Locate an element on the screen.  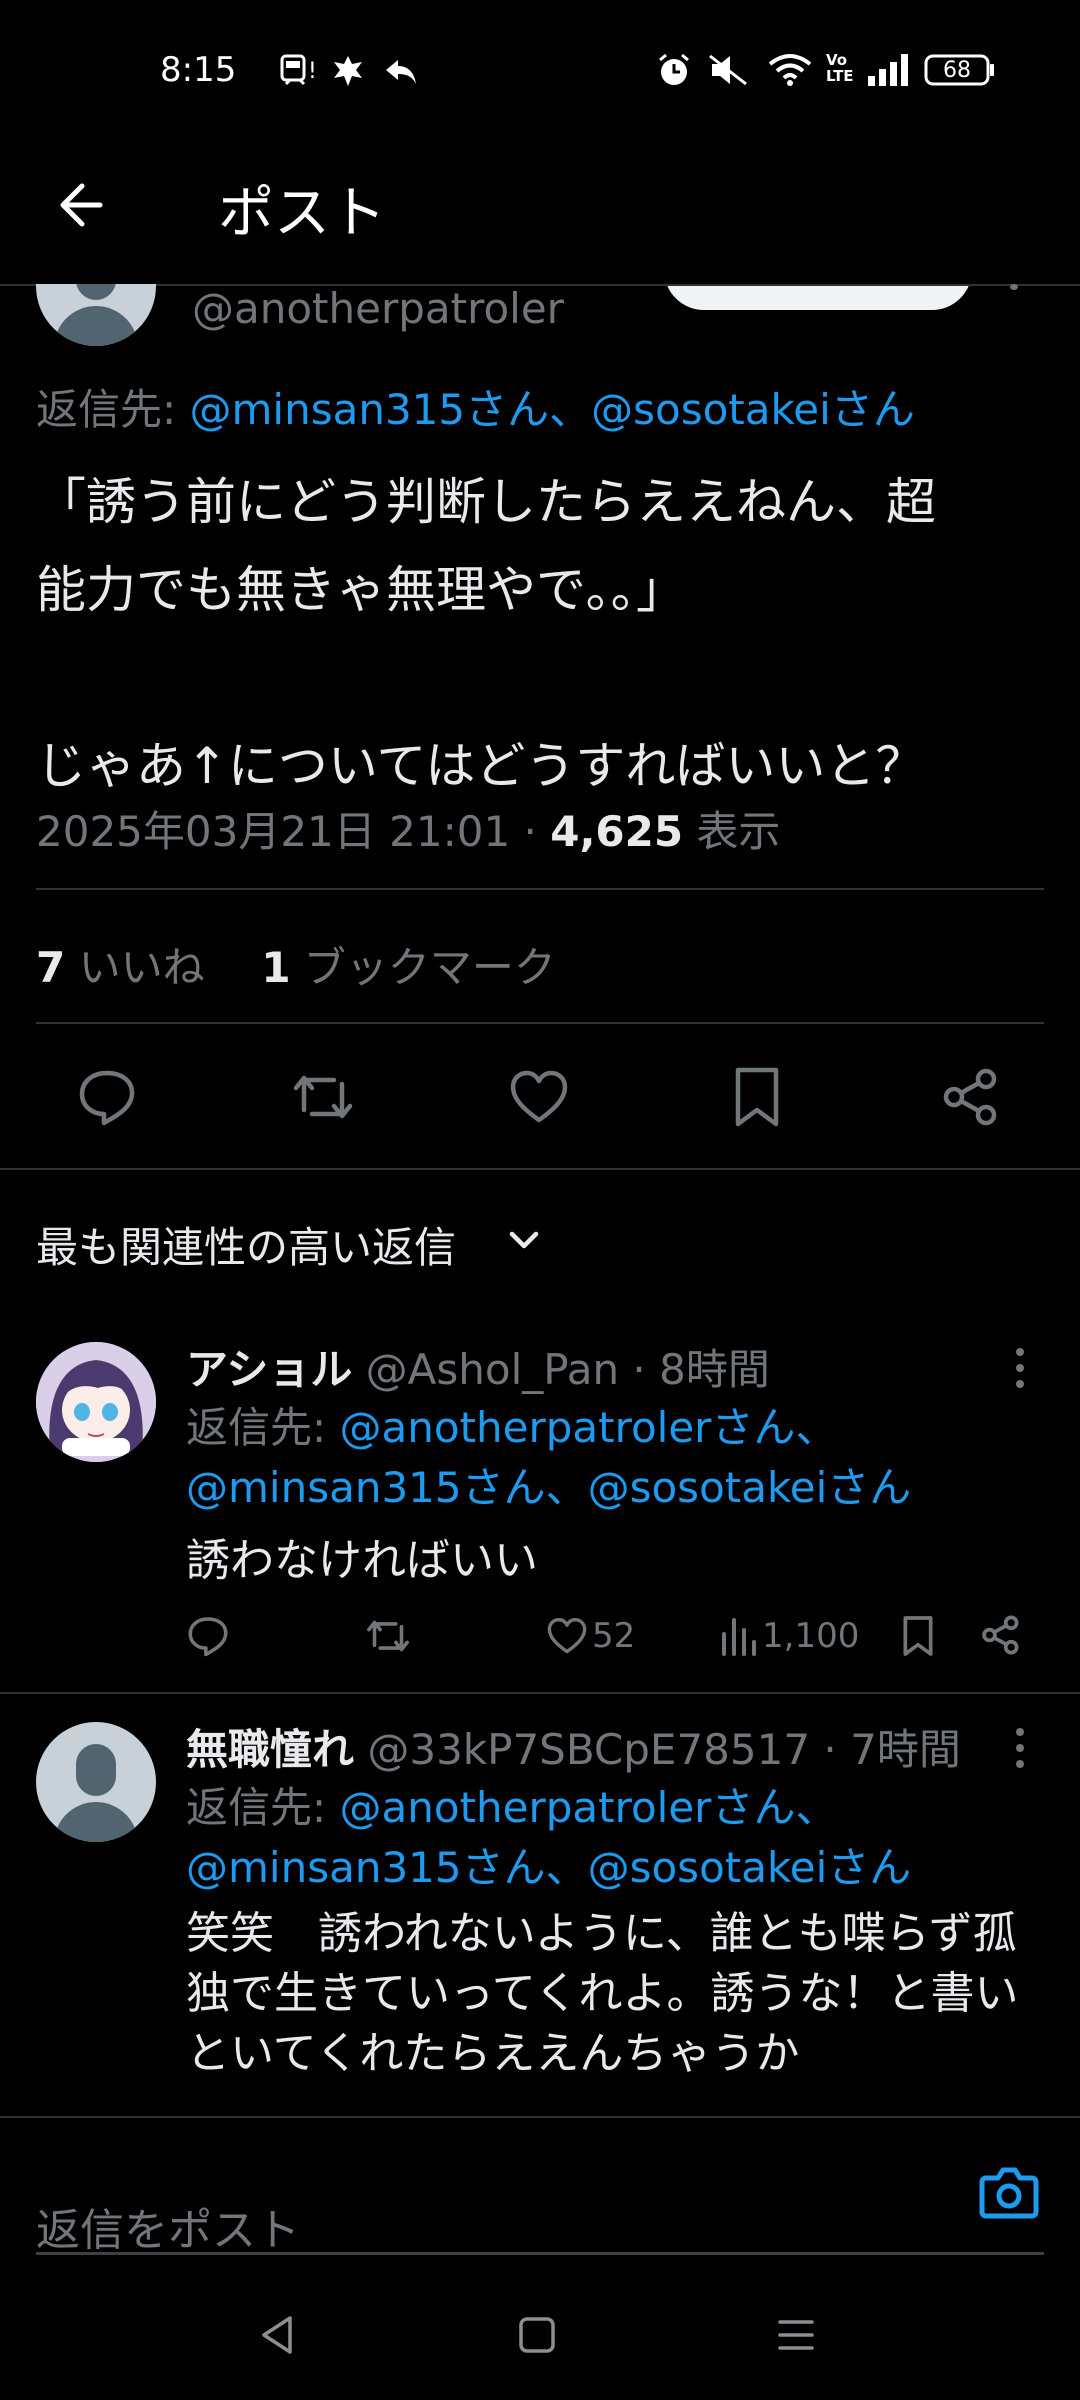
battery-level: 68 is located at coordinates (957, 70).